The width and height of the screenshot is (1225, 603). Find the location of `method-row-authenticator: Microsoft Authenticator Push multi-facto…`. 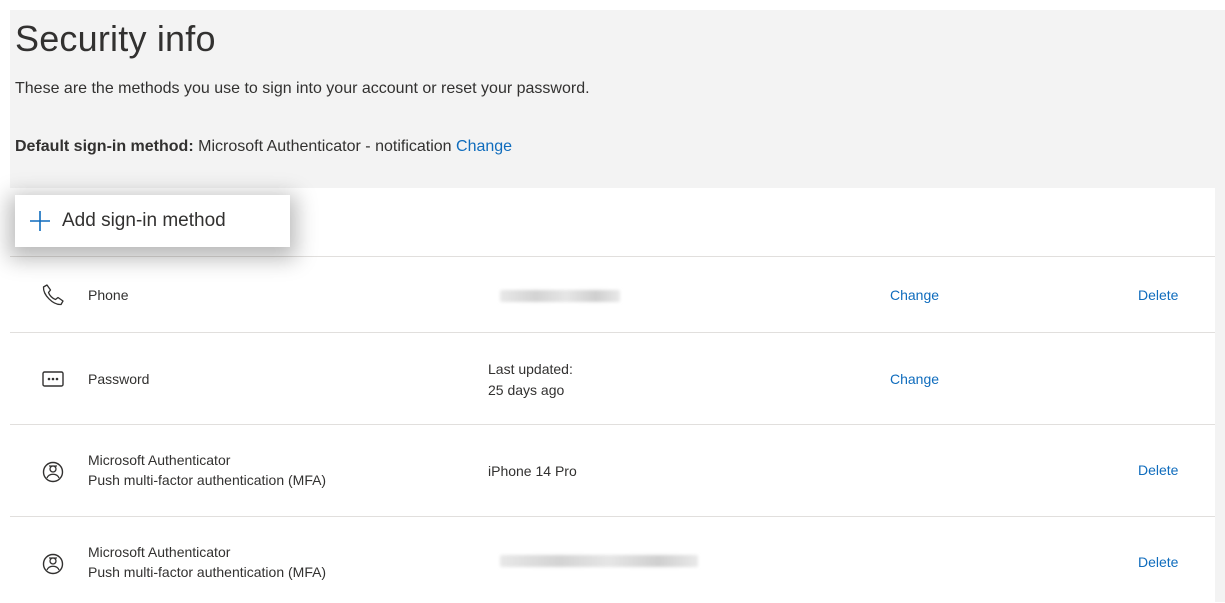

method-row-authenticator: Microsoft Authenticator Push multi-facto… is located at coordinates (612, 559).